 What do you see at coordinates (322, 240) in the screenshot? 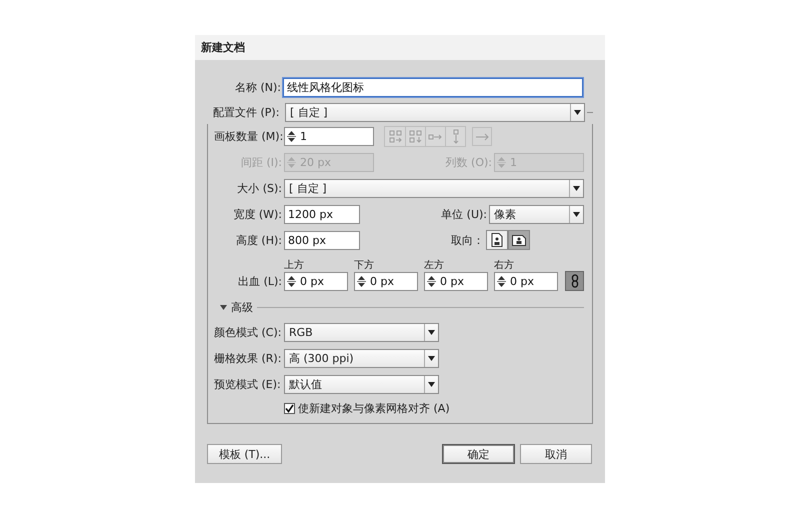
I see `input-field: 800 px` at bounding box center [322, 240].